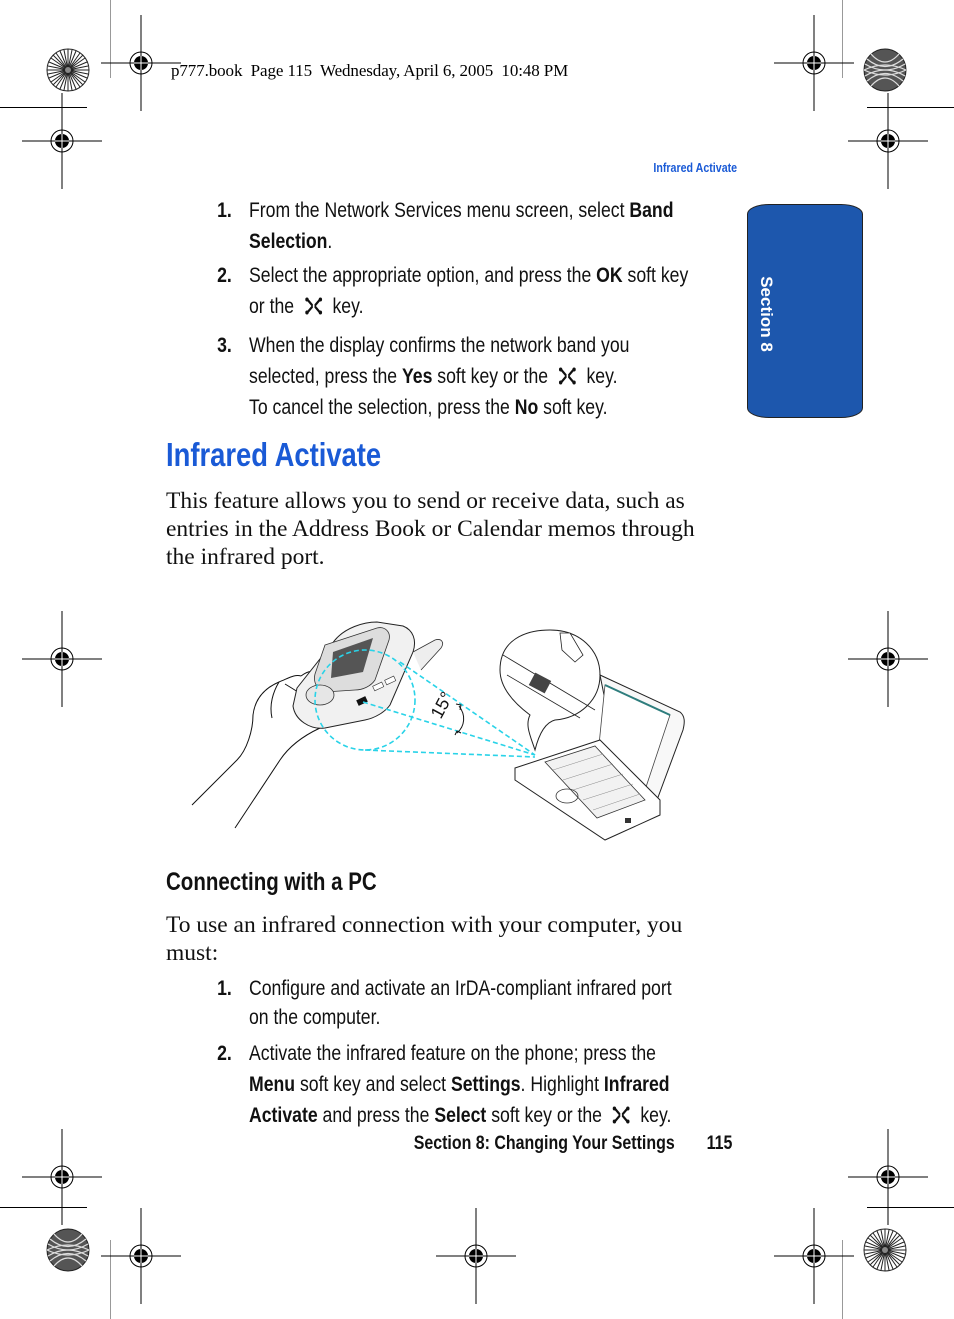 The image size is (954, 1319). Describe the element at coordinates (330, 241) in the screenshot. I see `step-text: .` at that location.